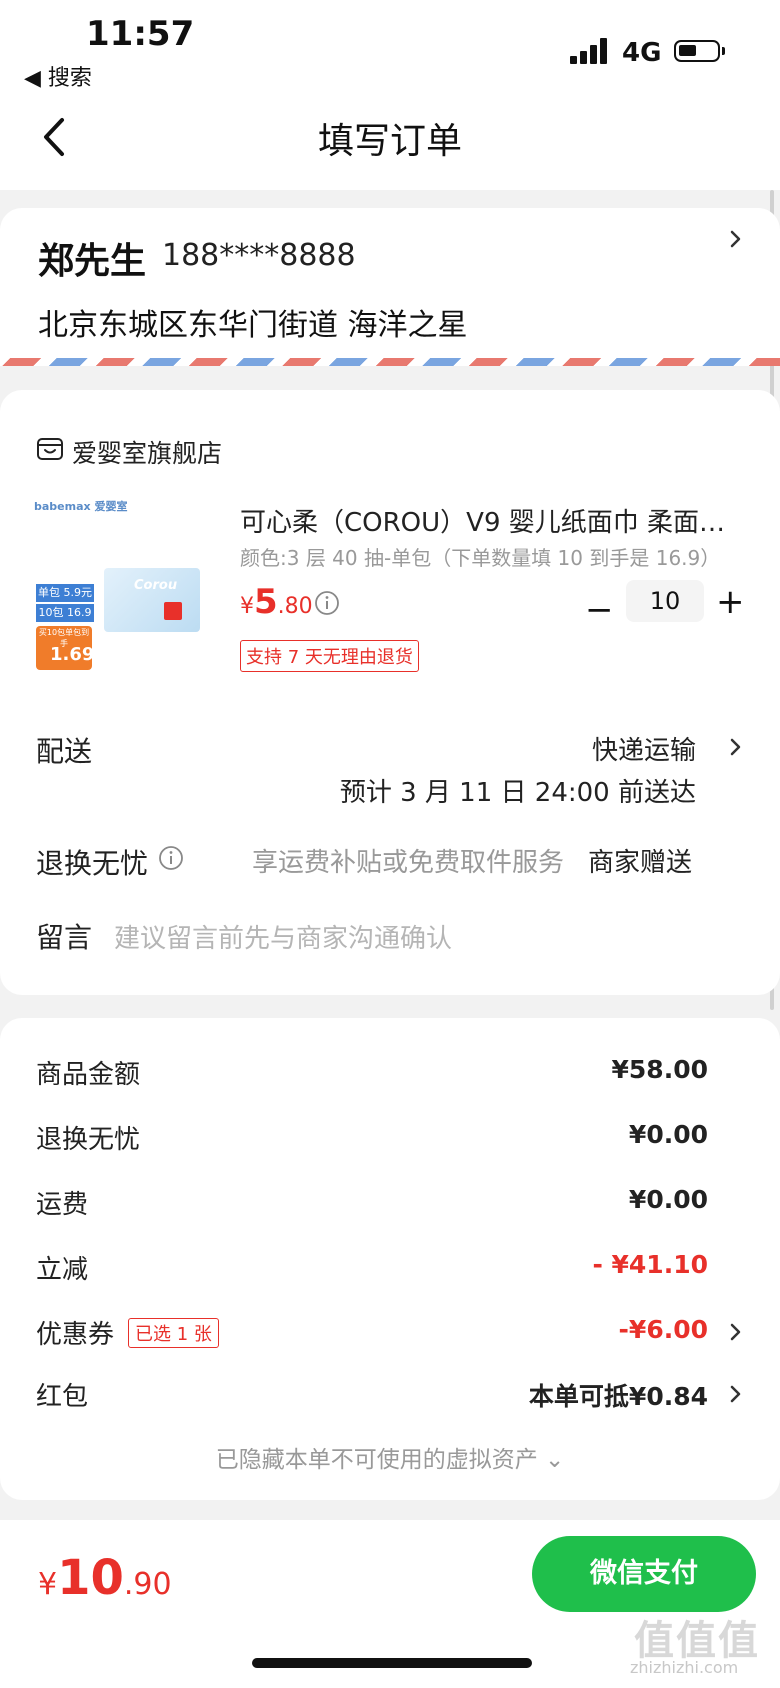 Image resolution: width=780 pixels, height=1688 pixels. I want to click on discount-value: - ¥41.10, so click(650, 1264).